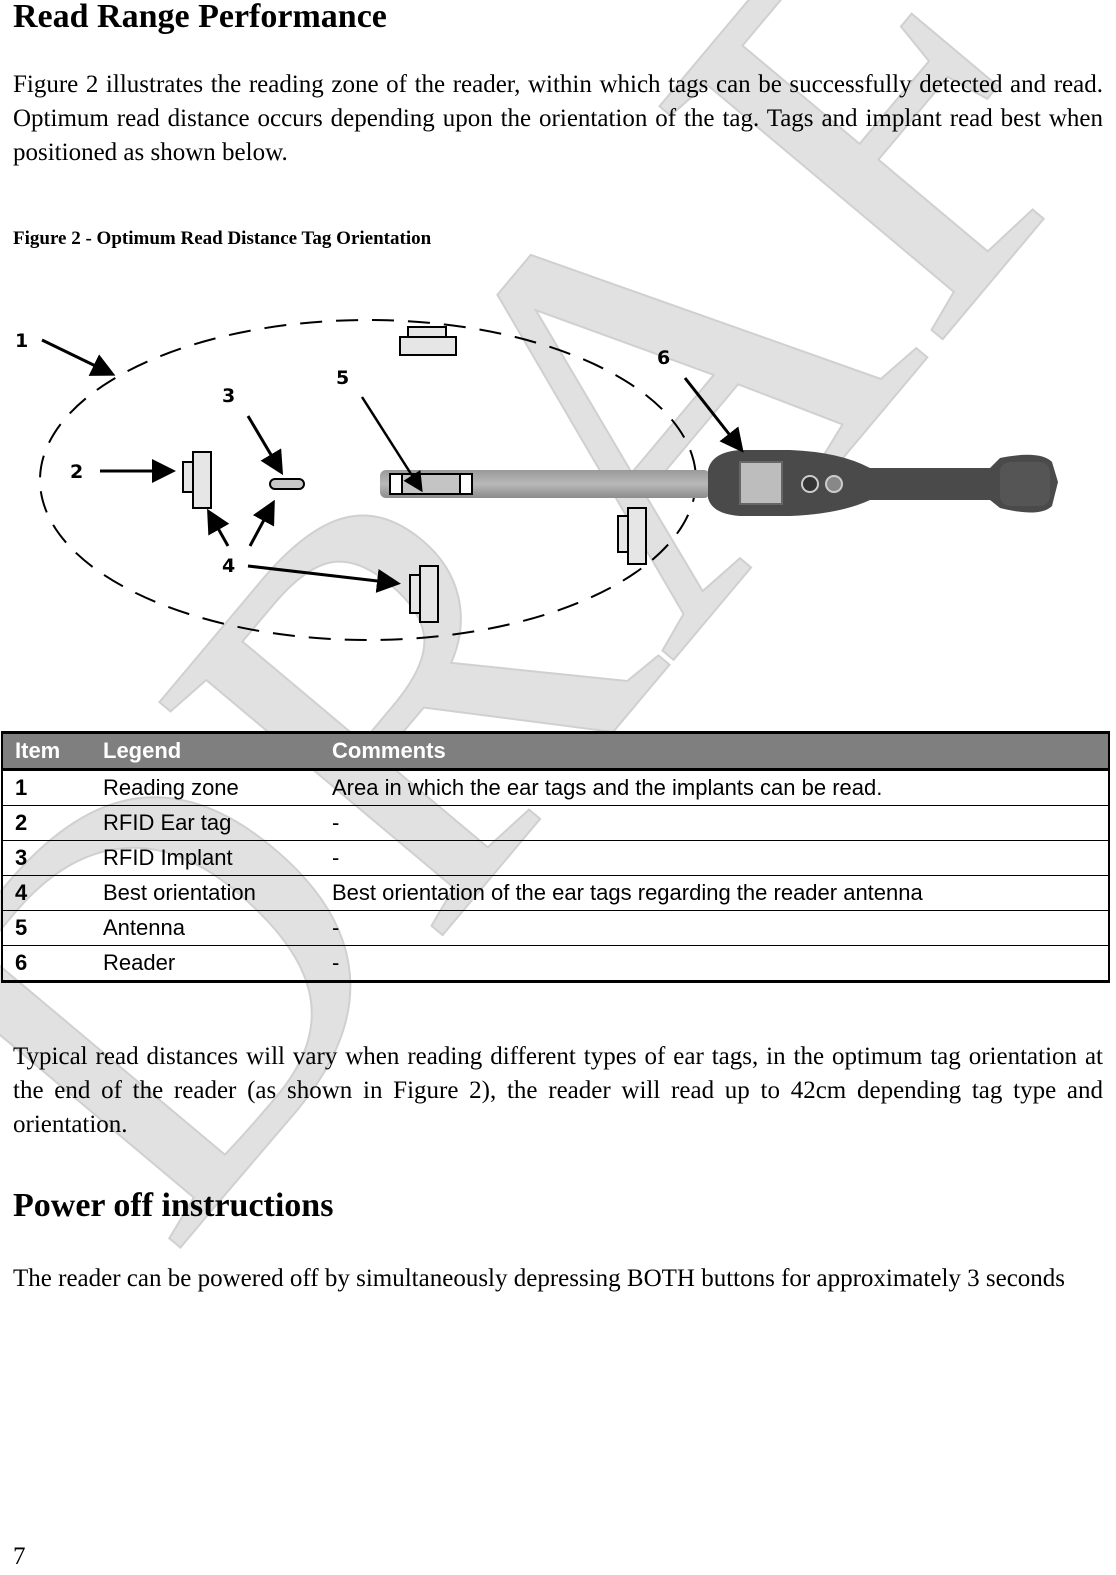  Describe the element at coordinates (424, 594) in the screenshot. I see `ear-tag-bottom` at that location.